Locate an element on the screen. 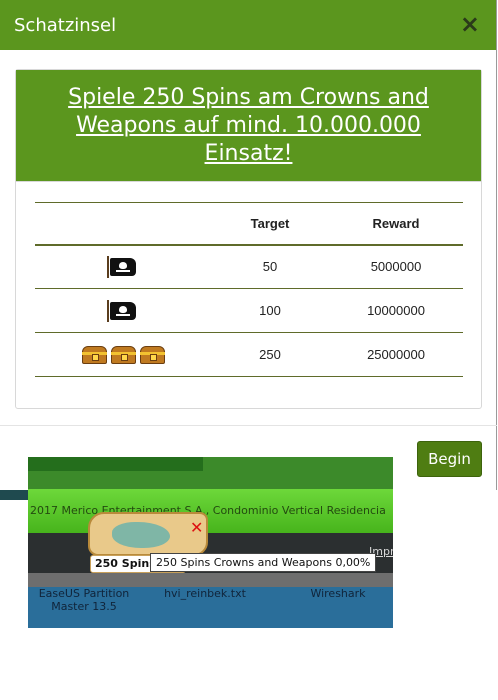 This screenshot has height=700, width=498. begin-button: Begin is located at coordinates (449, 459).